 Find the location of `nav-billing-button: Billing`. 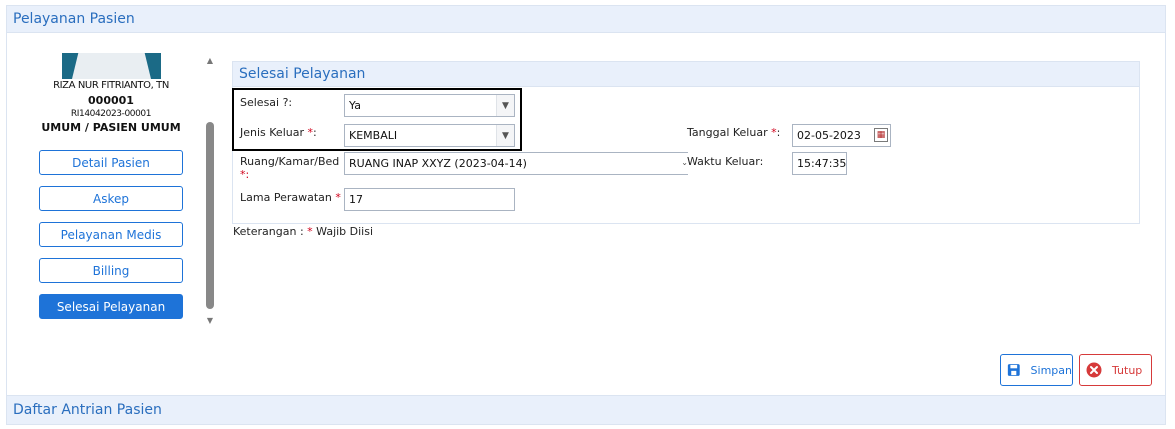

nav-billing-button: Billing is located at coordinates (111, 270).